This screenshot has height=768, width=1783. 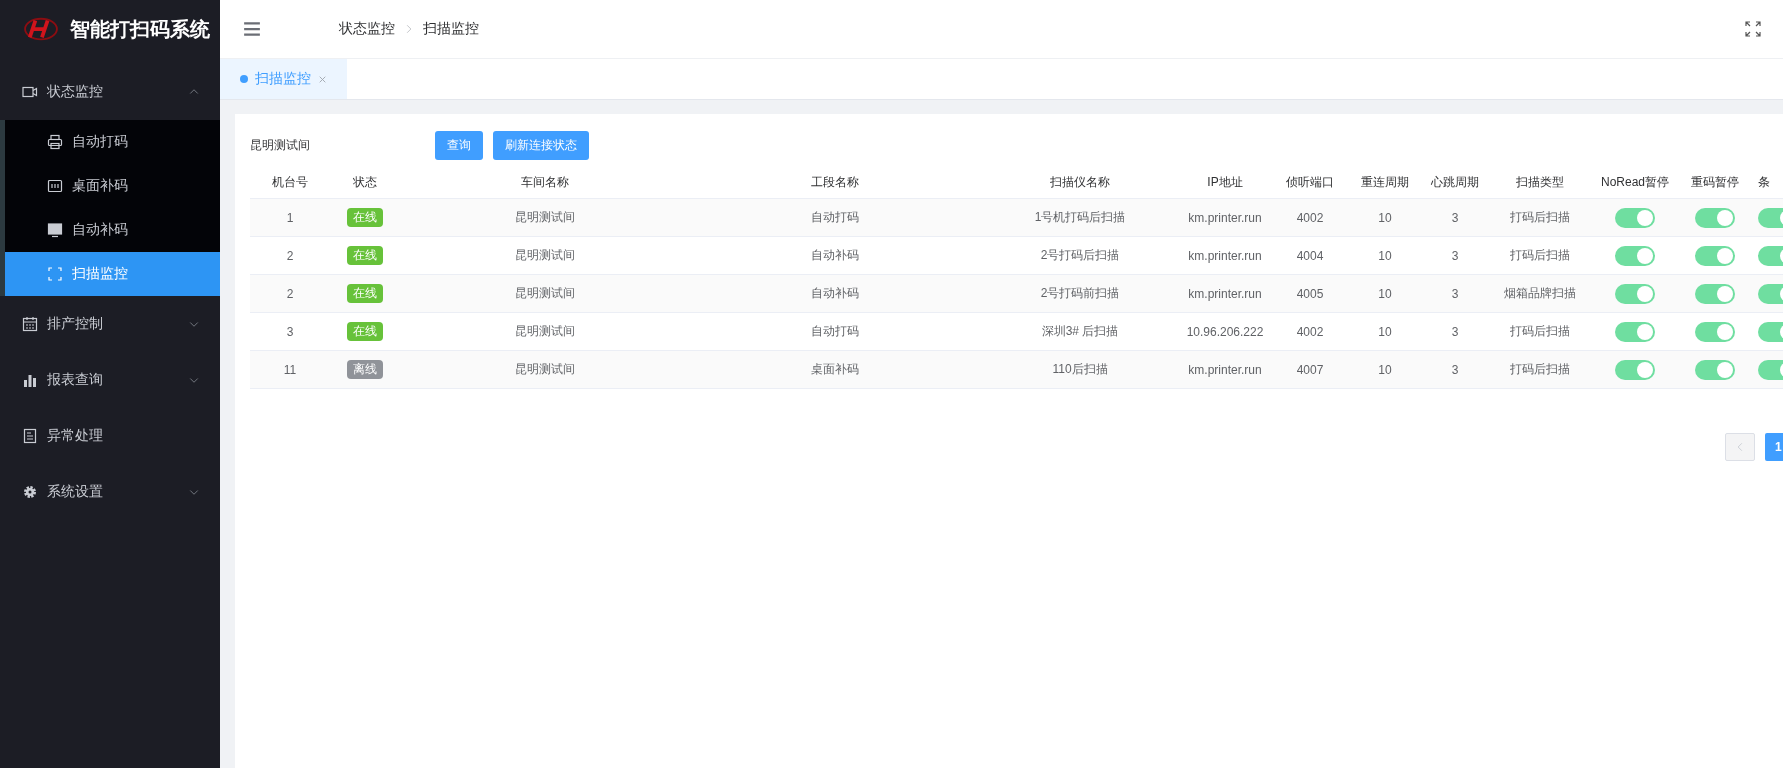 What do you see at coordinates (55, 142) in the screenshot?
I see `printer-icon` at bounding box center [55, 142].